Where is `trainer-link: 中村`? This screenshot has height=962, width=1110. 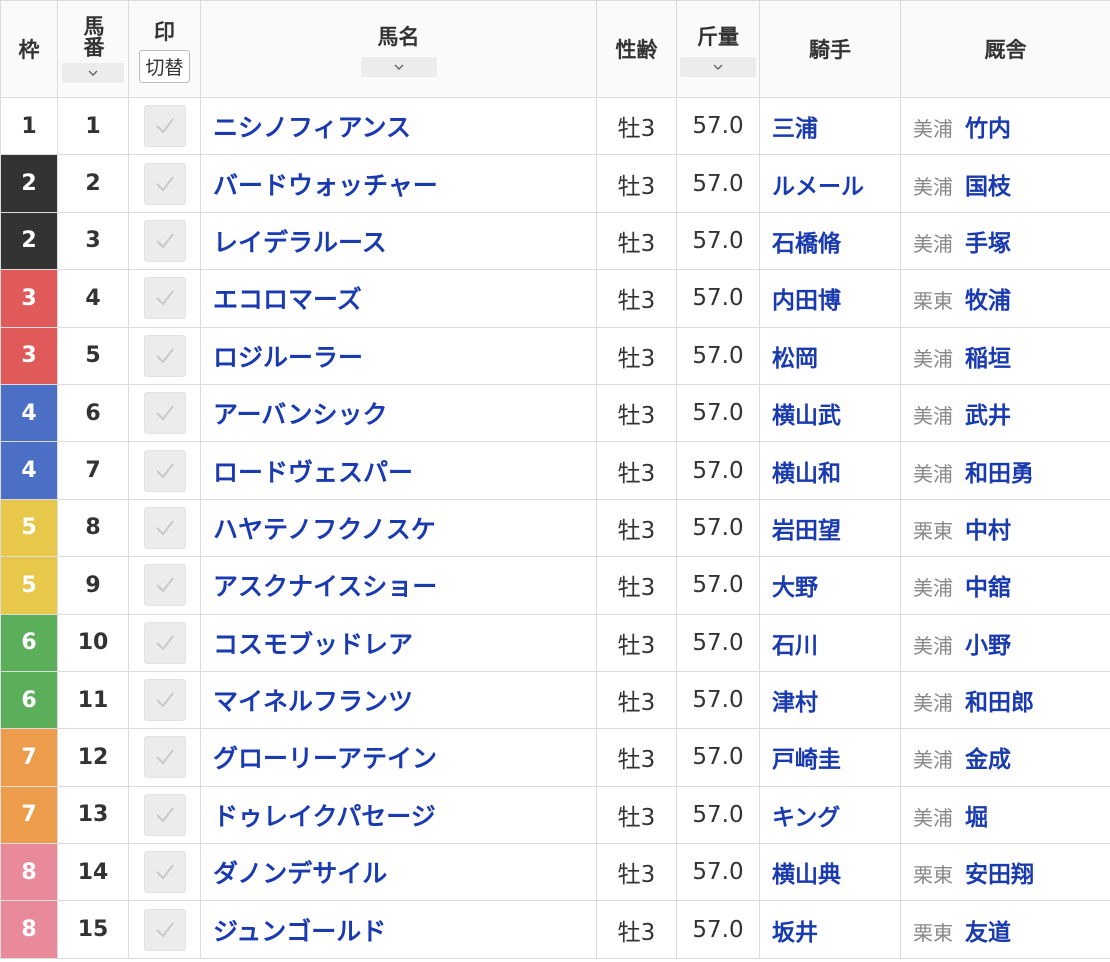 trainer-link: 中村 is located at coordinates (988, 531).